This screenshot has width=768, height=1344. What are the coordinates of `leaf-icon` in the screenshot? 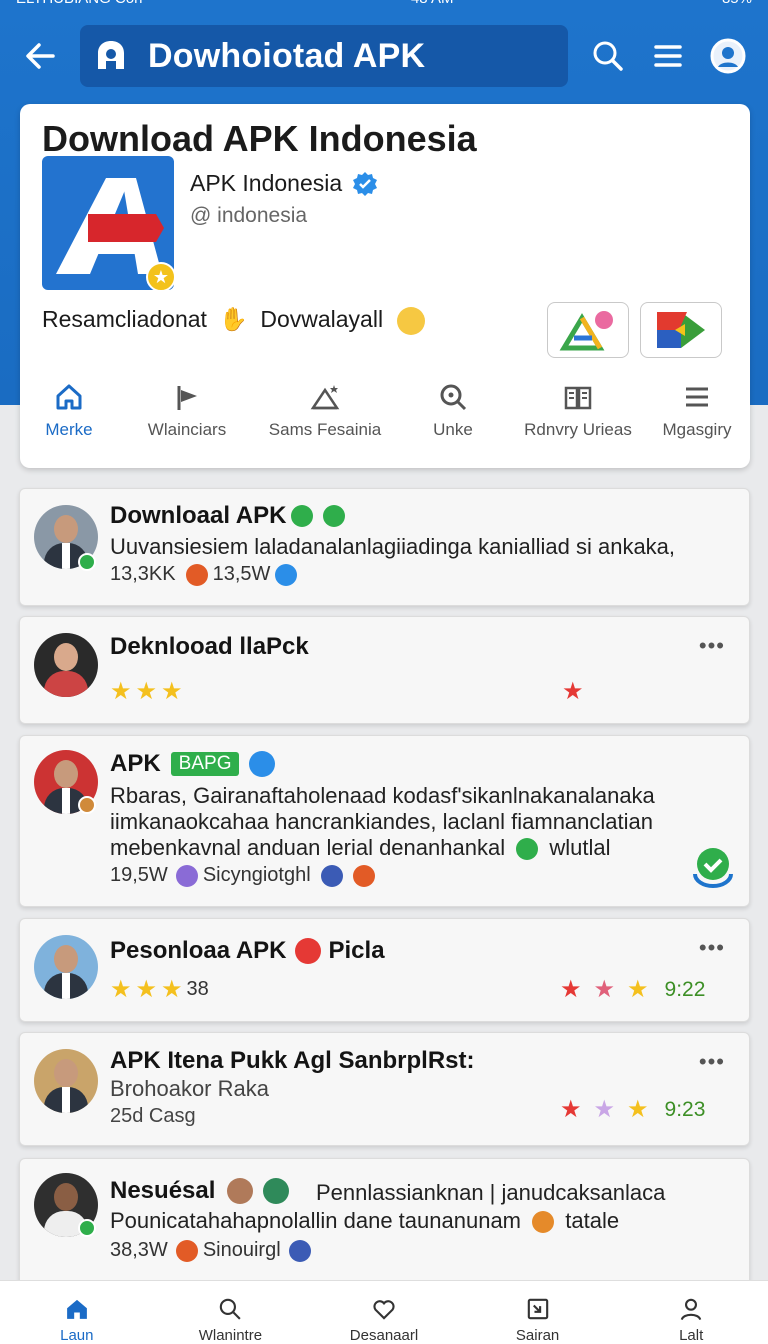 It's located at (527, 849).